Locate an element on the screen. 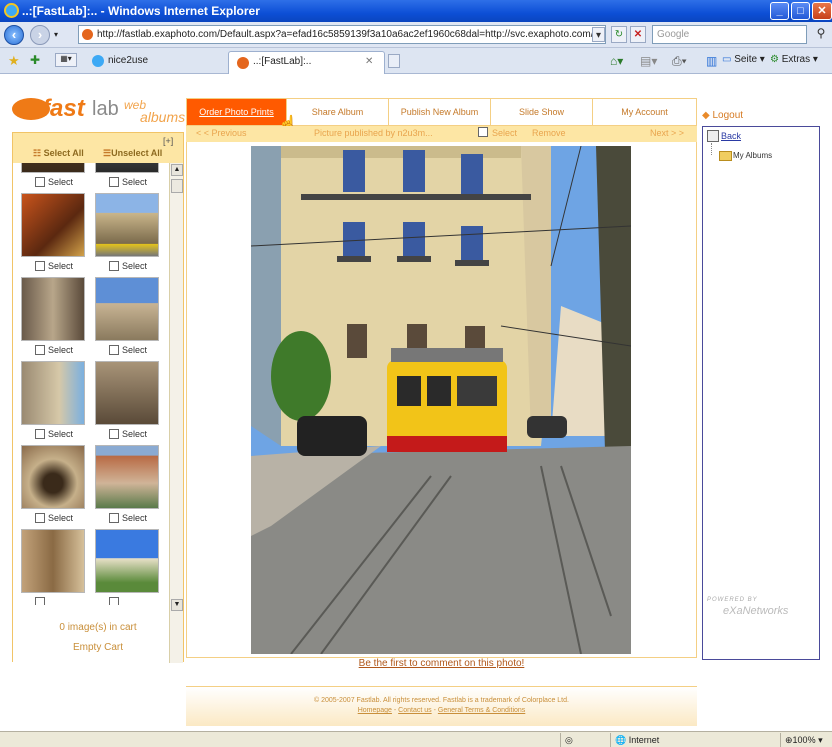  logo-albums: albums is located at coordinates (163, 117).